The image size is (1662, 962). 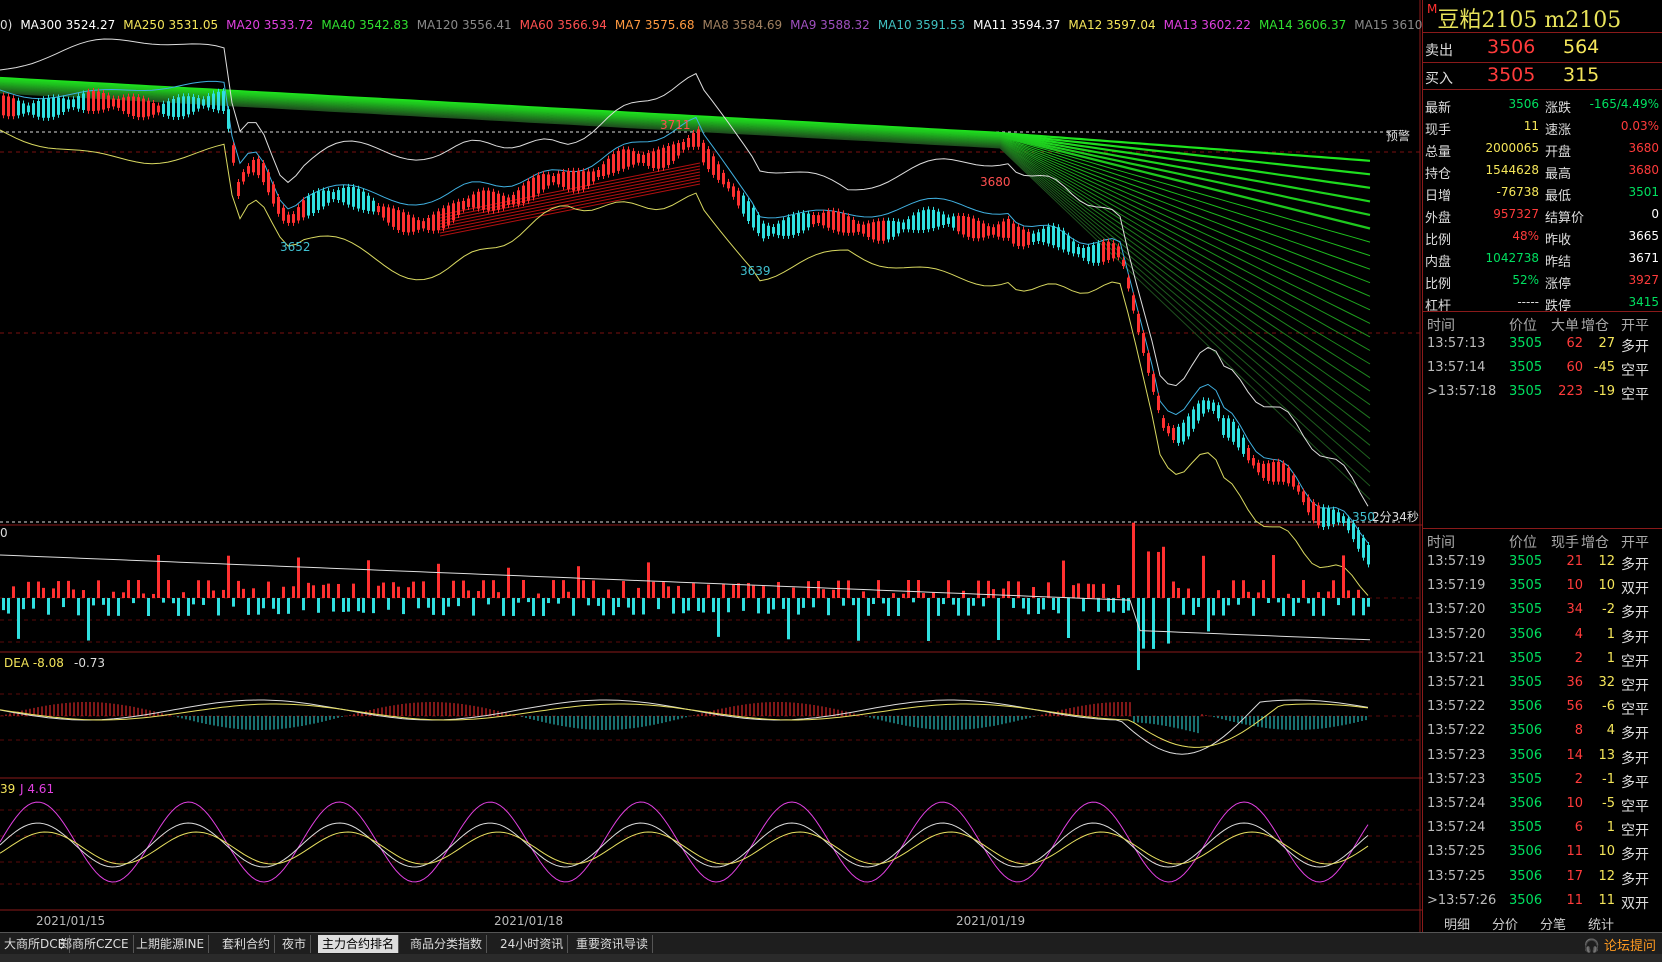 I want to click on column-header: 增仓, so click(x=1595, y=543).